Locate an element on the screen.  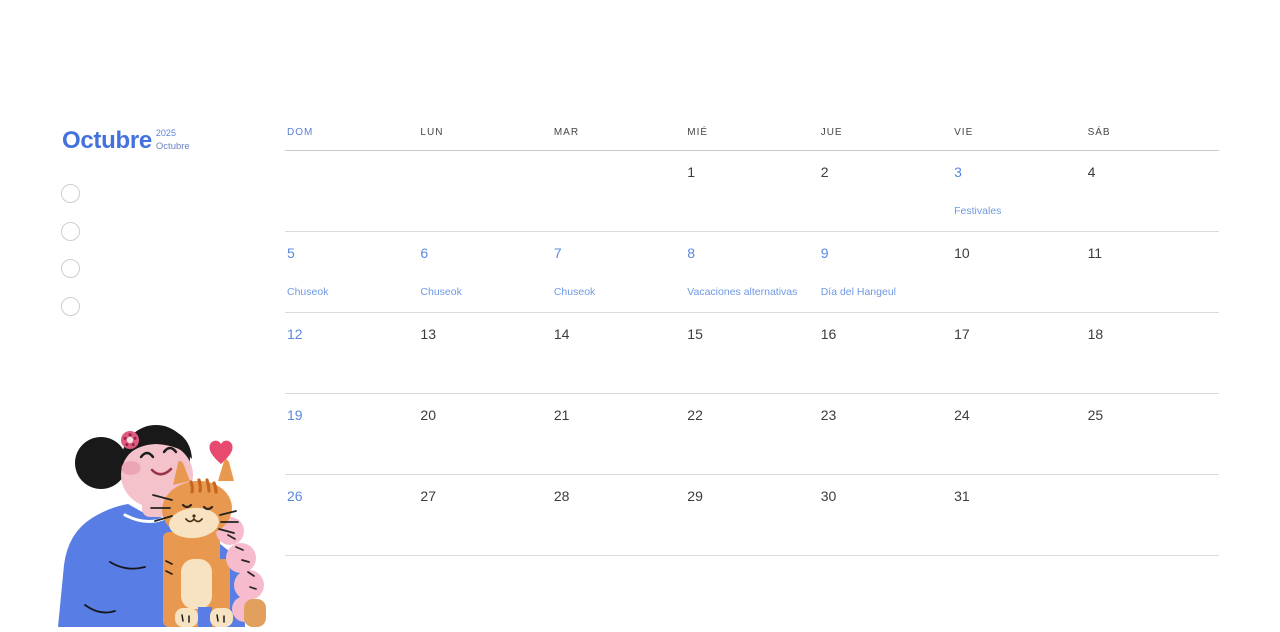
day-number: 3 is located at coordinates (958, 172).